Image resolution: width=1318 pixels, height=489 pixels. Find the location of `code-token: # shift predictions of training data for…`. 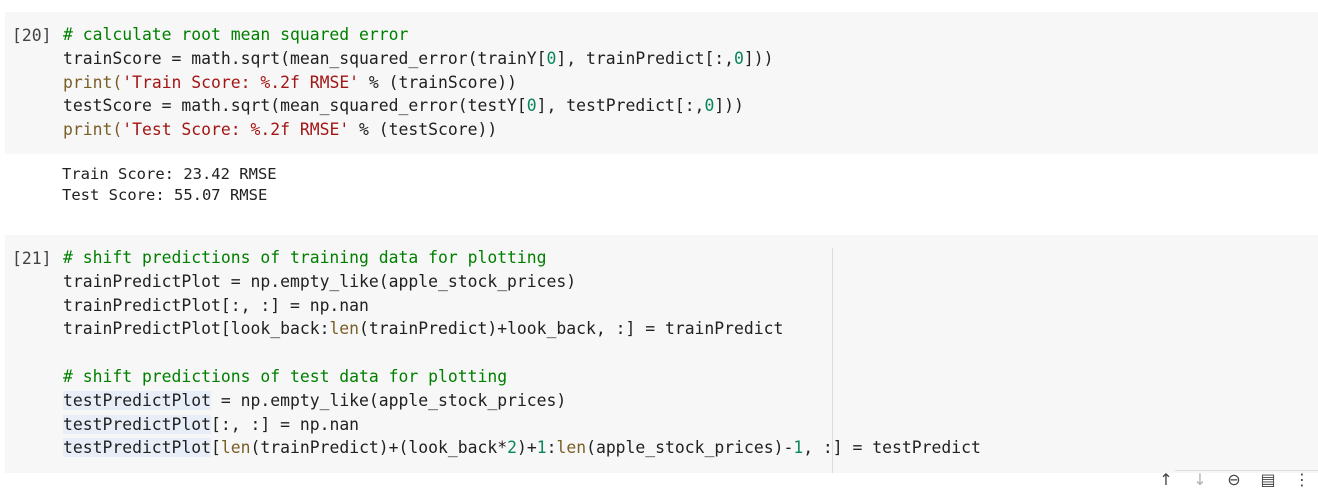

code-token: # shift predictions of training data for… is located at coordinates (305, 257).